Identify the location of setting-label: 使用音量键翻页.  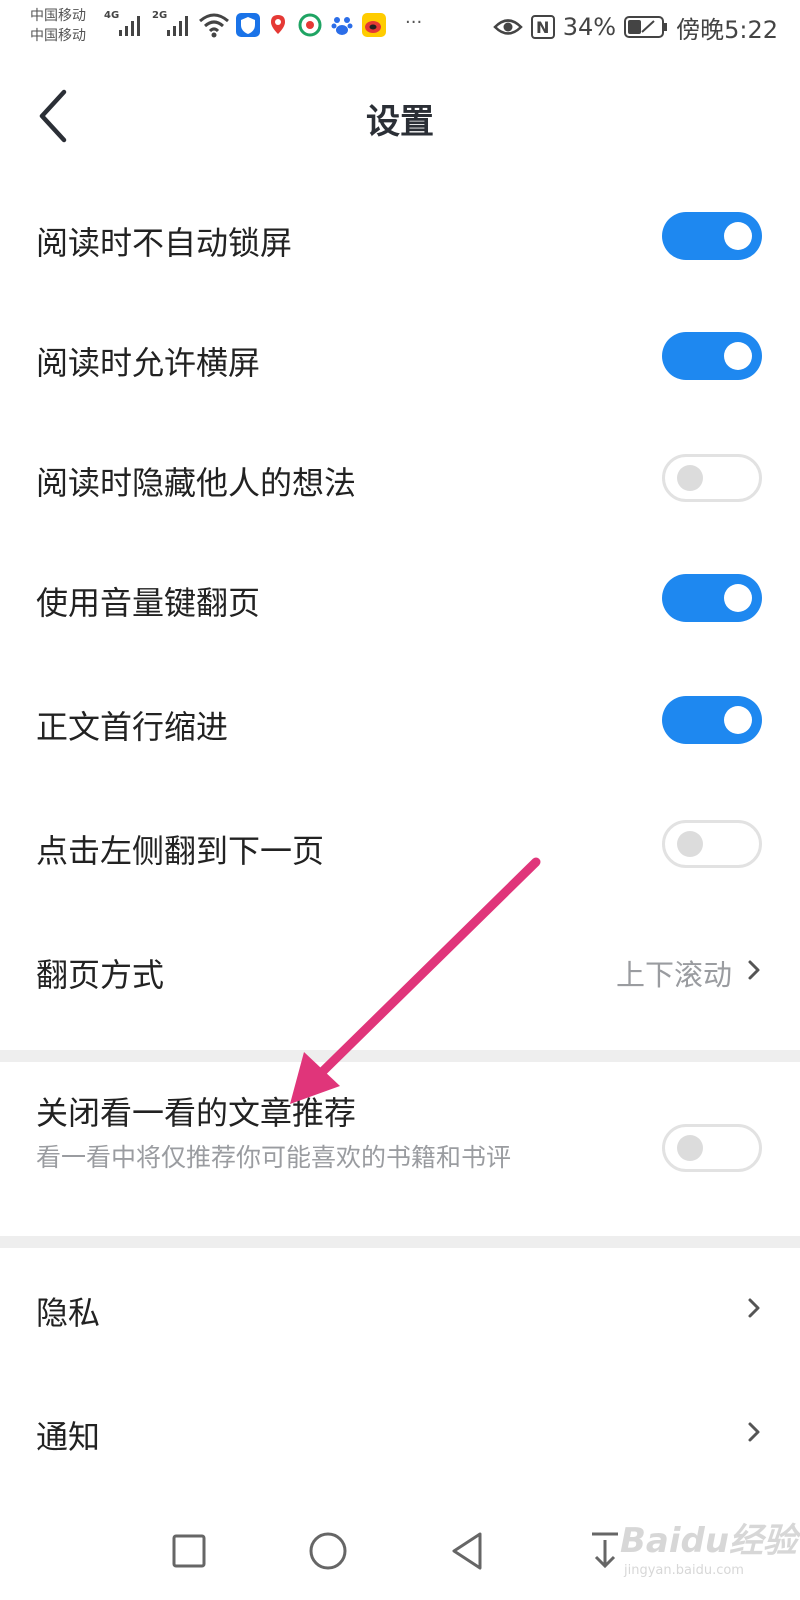
(148, 603).